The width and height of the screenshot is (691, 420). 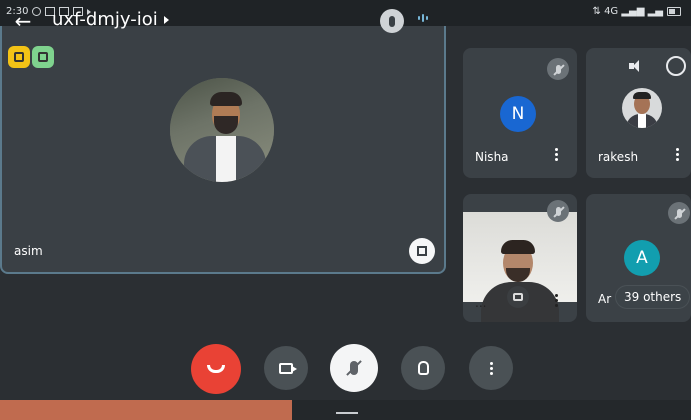 I want to click on participant-name: Ar, so click(x=605, y=299).